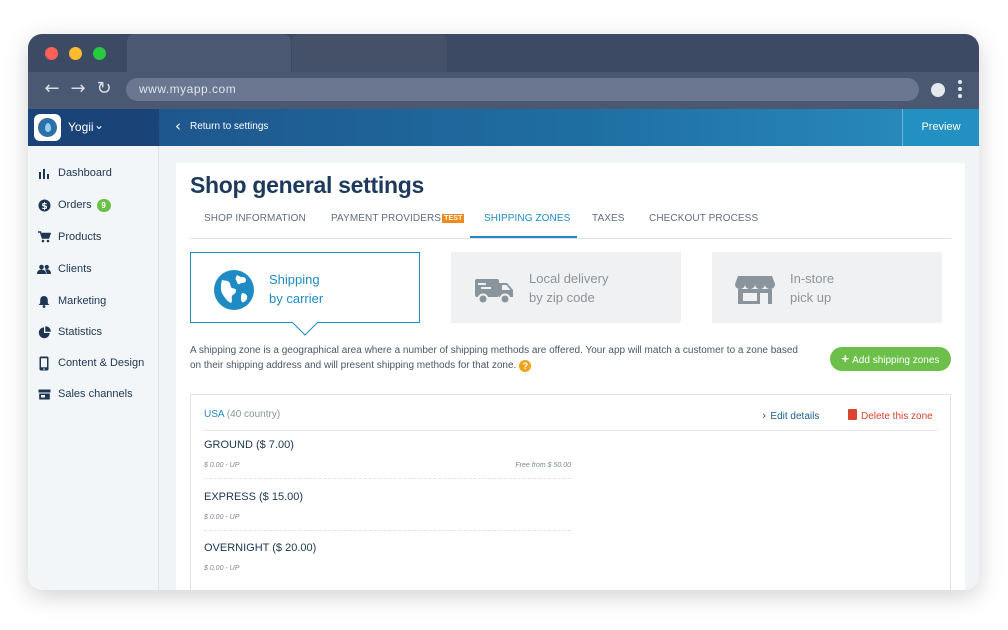  Describe the element at coordinates (387, 511) in the screenshot. I see `shipping-rate-row: EXPRESS ($ 15.00) $ 0.00 - UP` at that location.